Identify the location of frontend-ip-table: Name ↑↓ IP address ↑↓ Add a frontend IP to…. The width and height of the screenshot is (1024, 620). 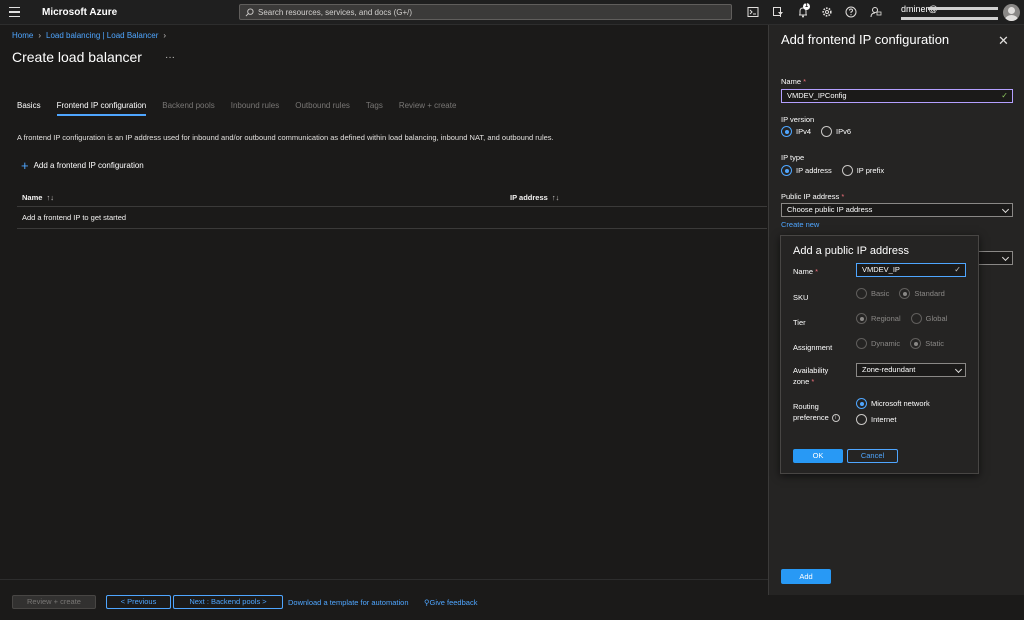
(392, 208).